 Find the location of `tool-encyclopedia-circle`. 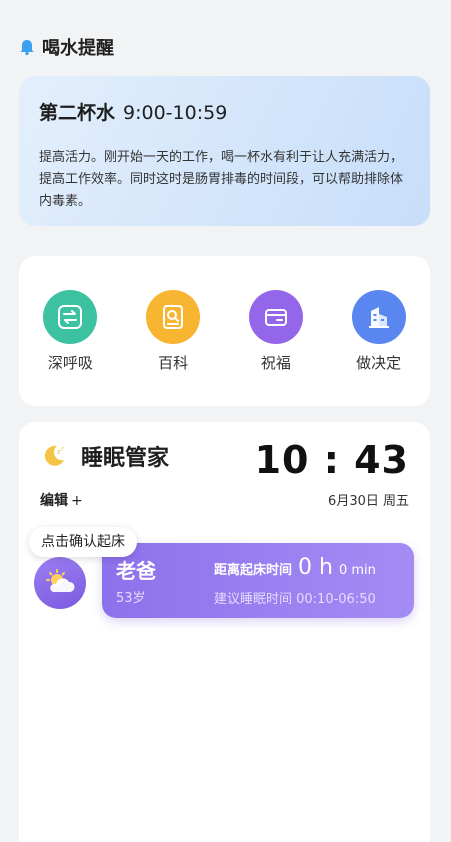

tool-encyclopedia-circle is located at coordinates (173, 316).